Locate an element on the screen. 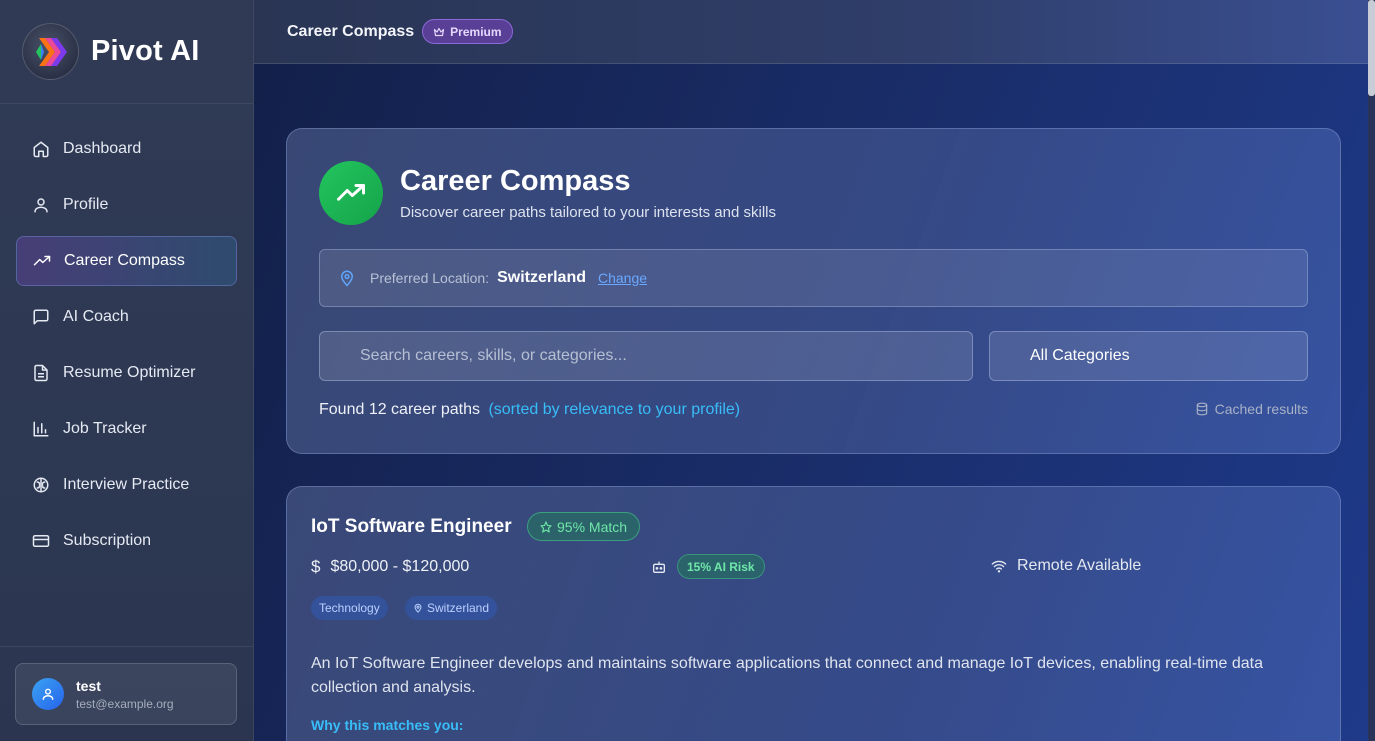  salary-range: $ $80,000 - $120,000 is located at coordinates (390, 567).